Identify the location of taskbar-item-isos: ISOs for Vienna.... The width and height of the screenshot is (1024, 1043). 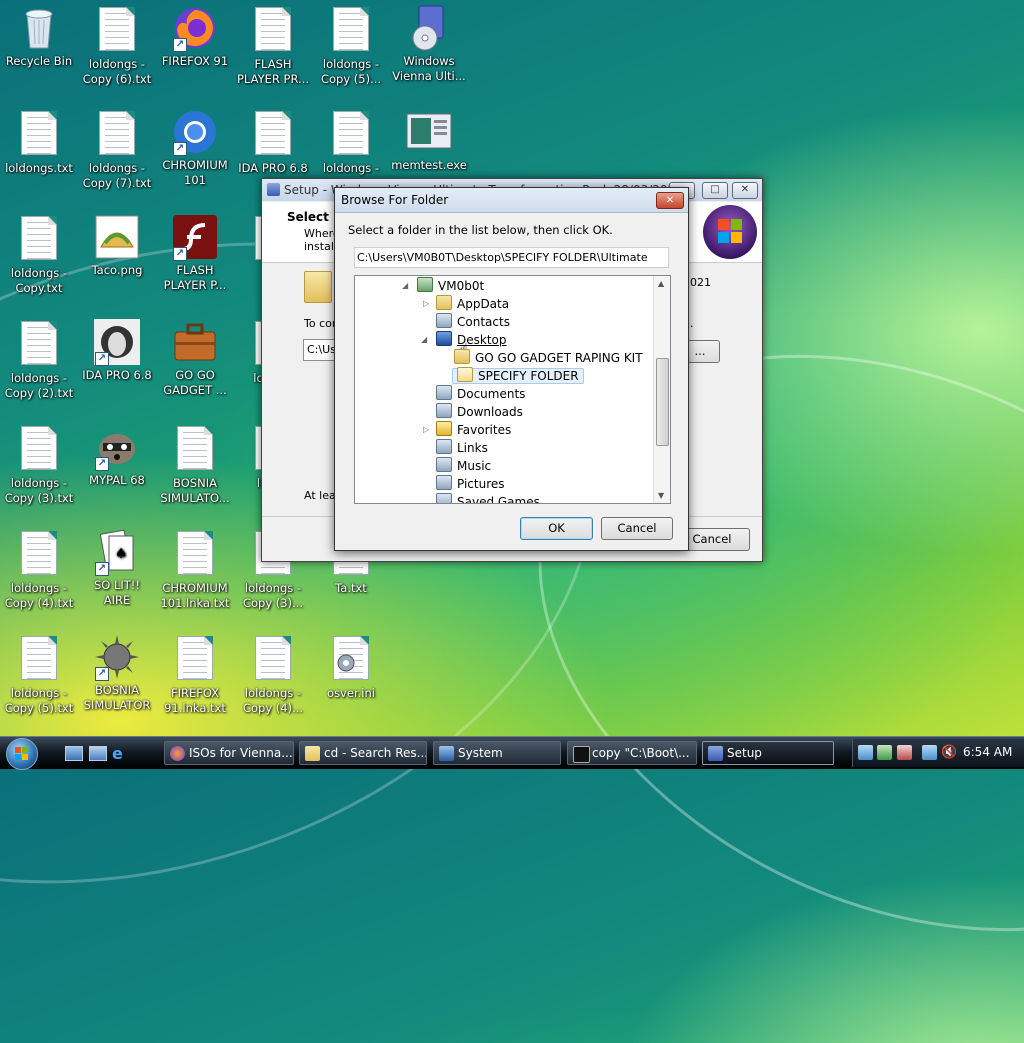
(229, 753).